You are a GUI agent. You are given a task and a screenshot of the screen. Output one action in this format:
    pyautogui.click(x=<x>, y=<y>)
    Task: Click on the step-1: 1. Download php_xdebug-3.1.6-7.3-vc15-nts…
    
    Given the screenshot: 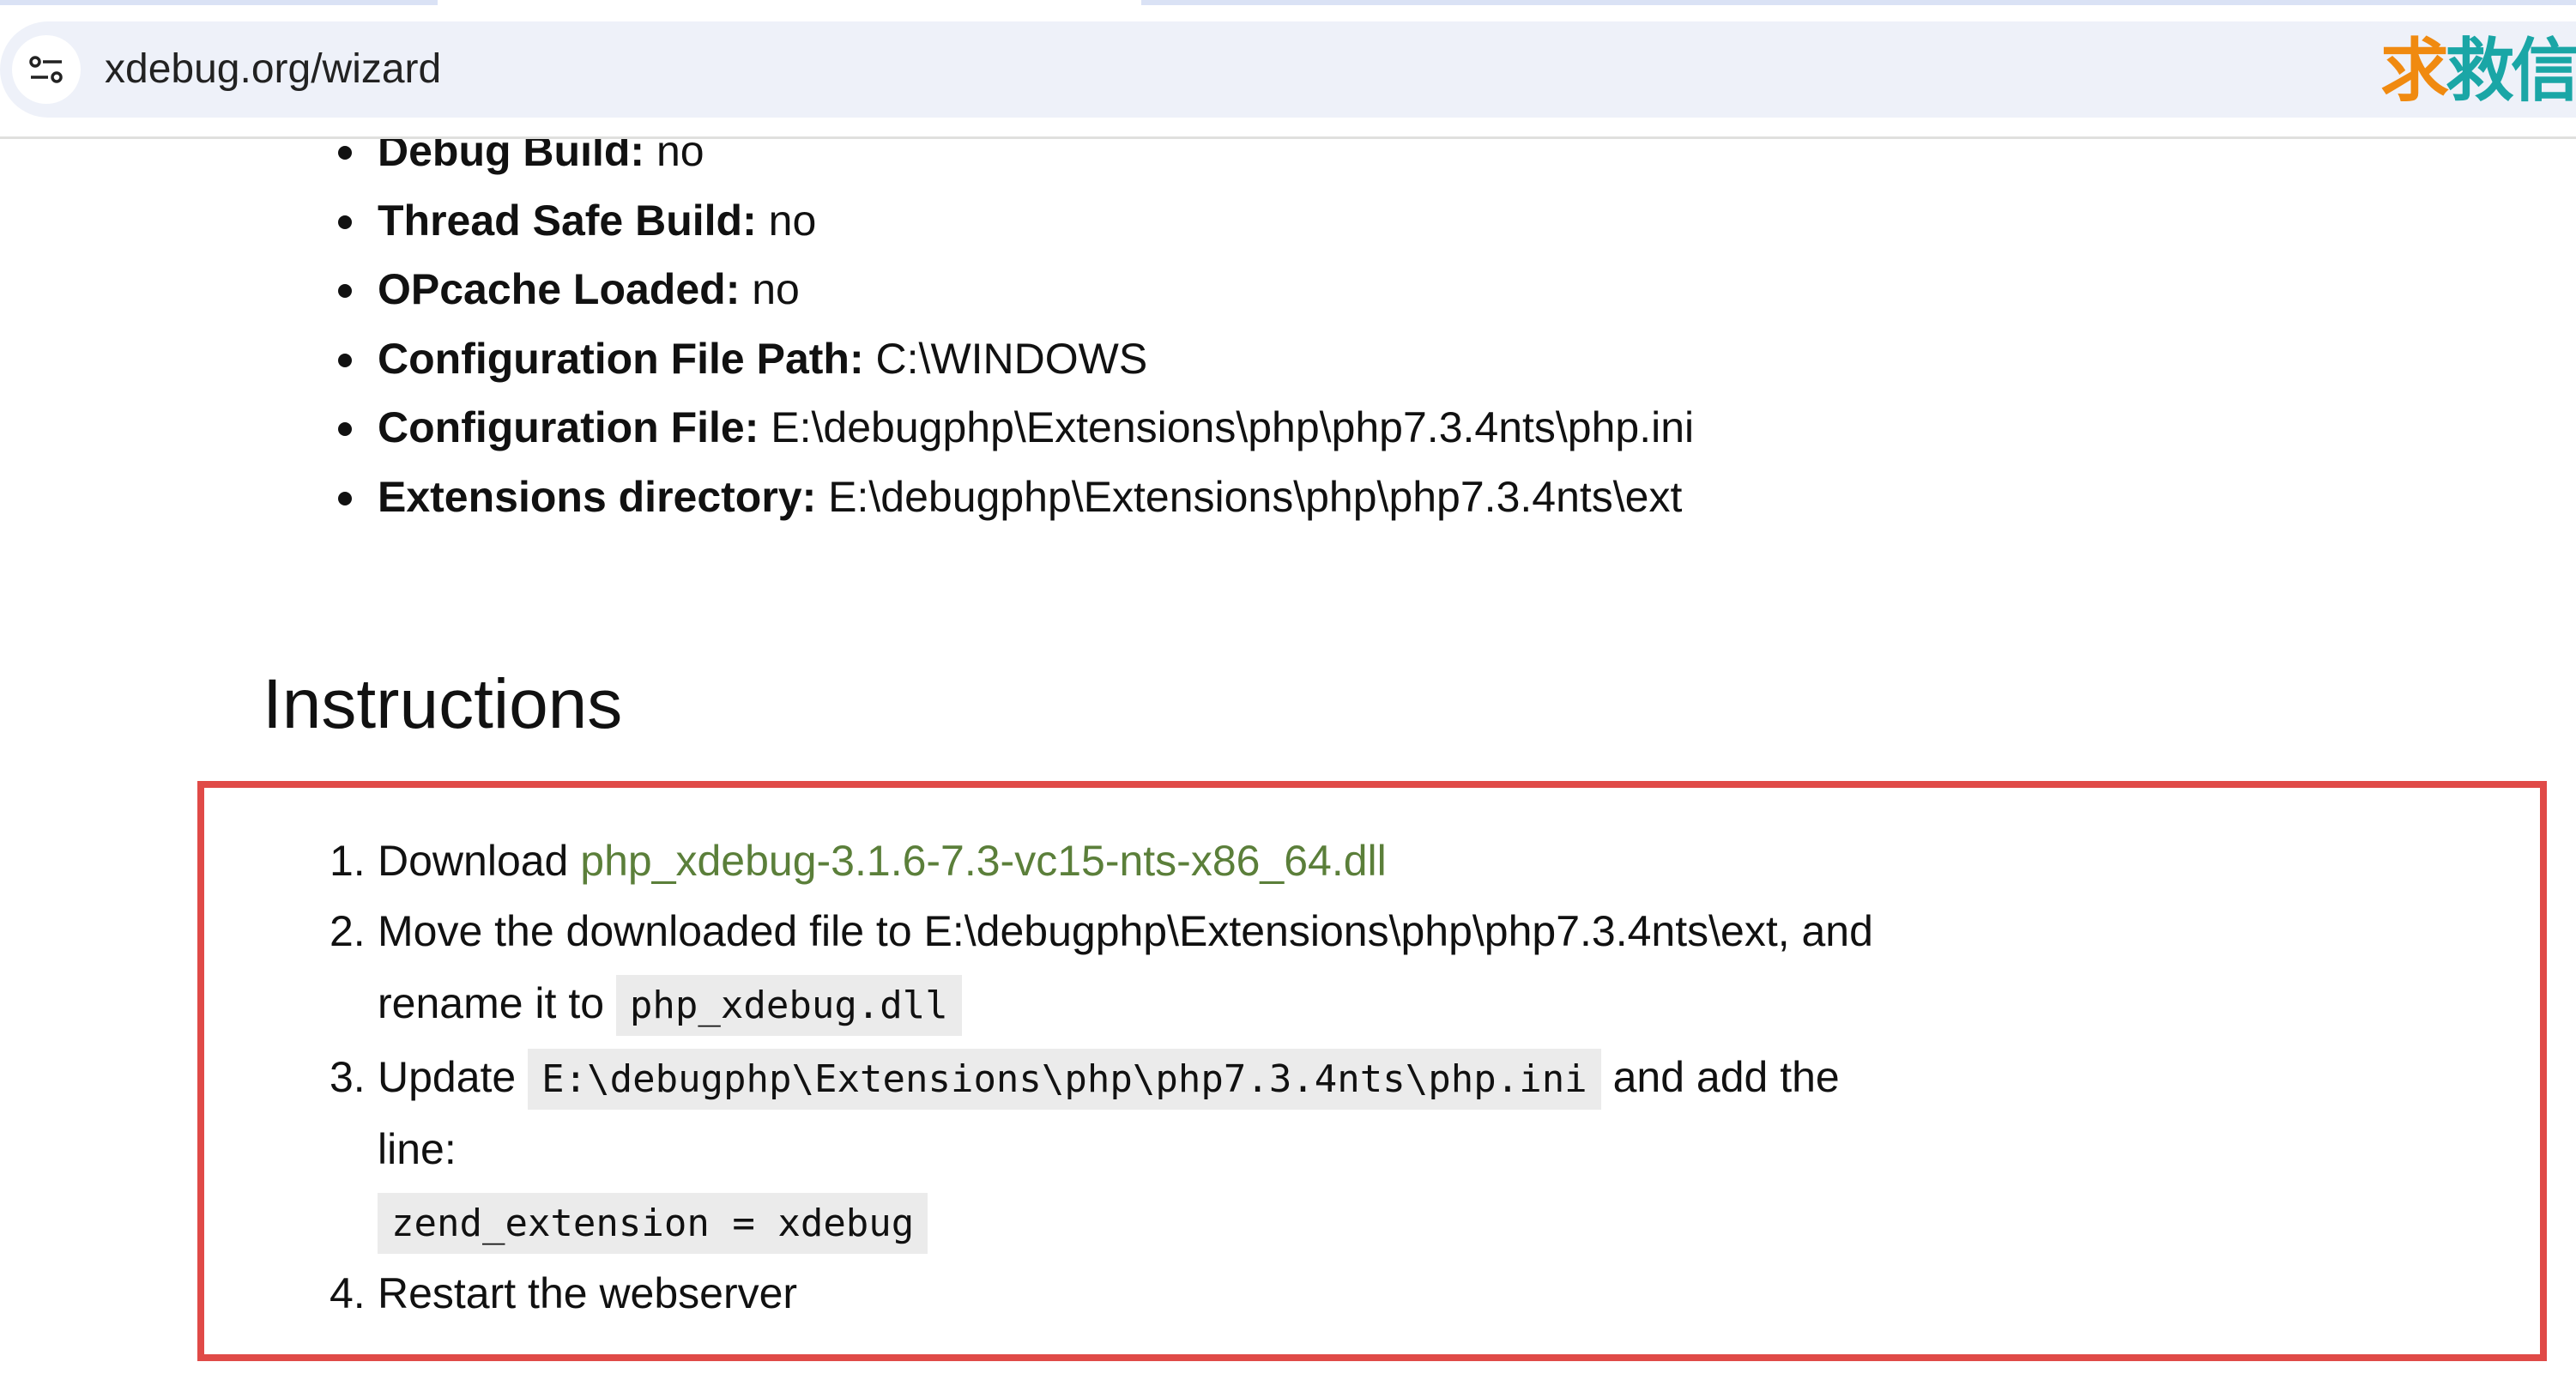 What is the action you would take?
    pyautogui.click(x=858, y=861)
    